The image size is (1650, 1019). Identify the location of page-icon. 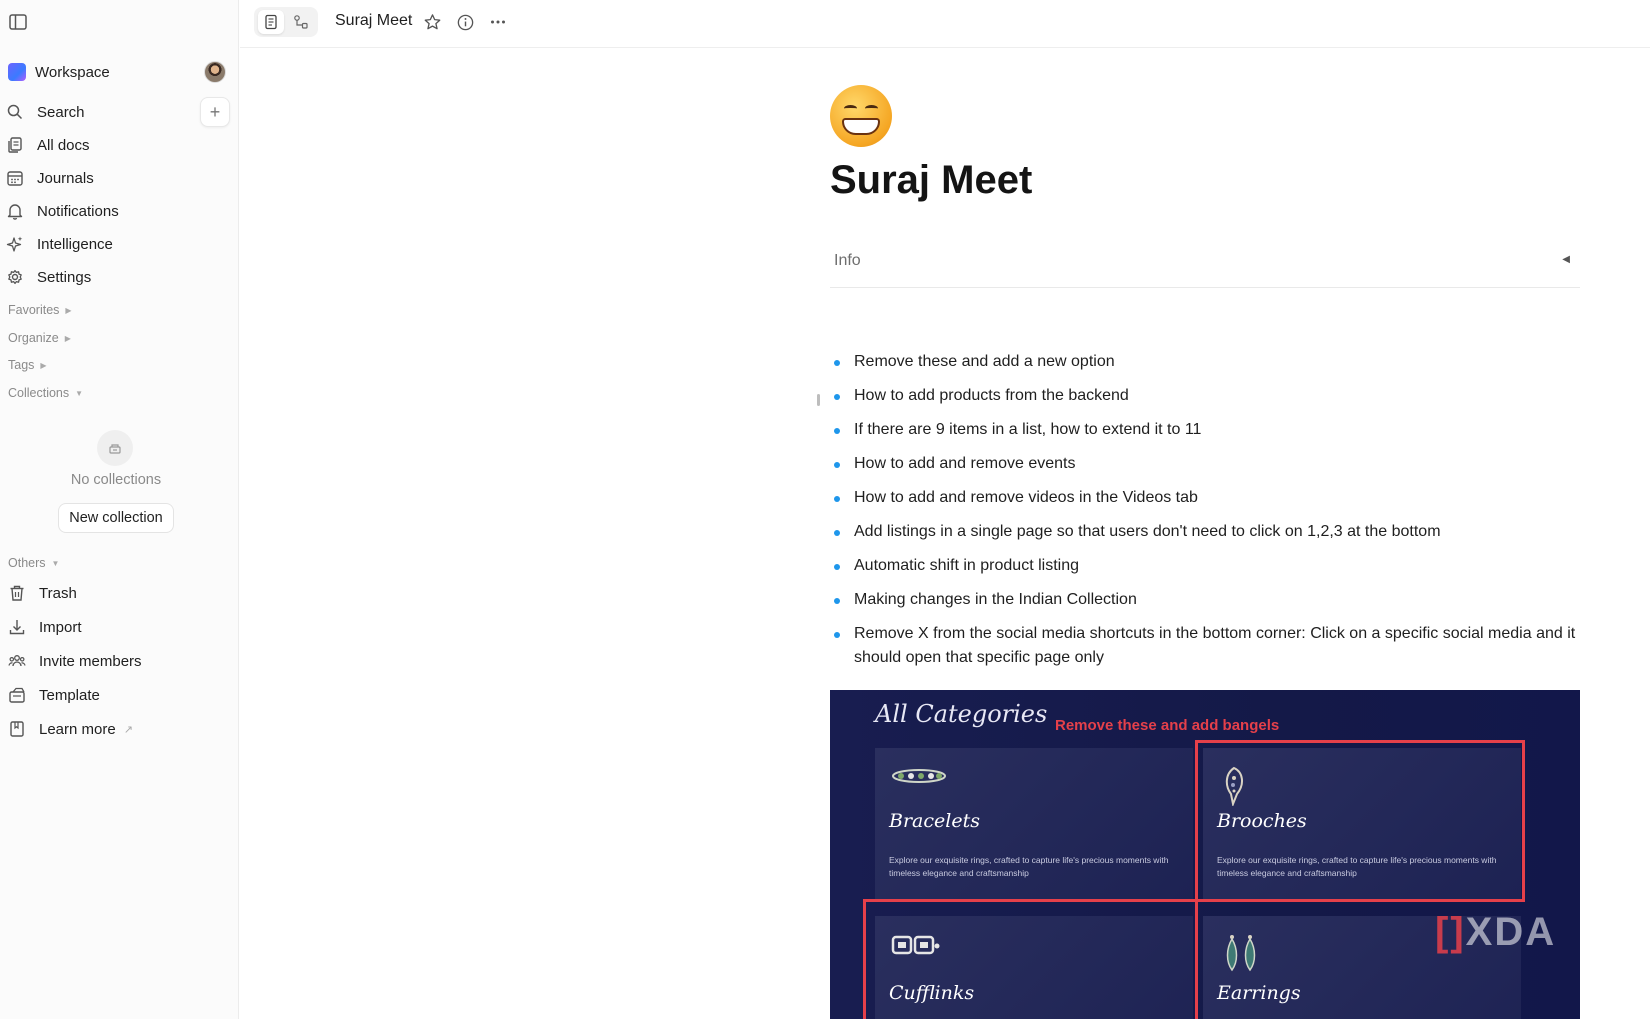
(271, 22).